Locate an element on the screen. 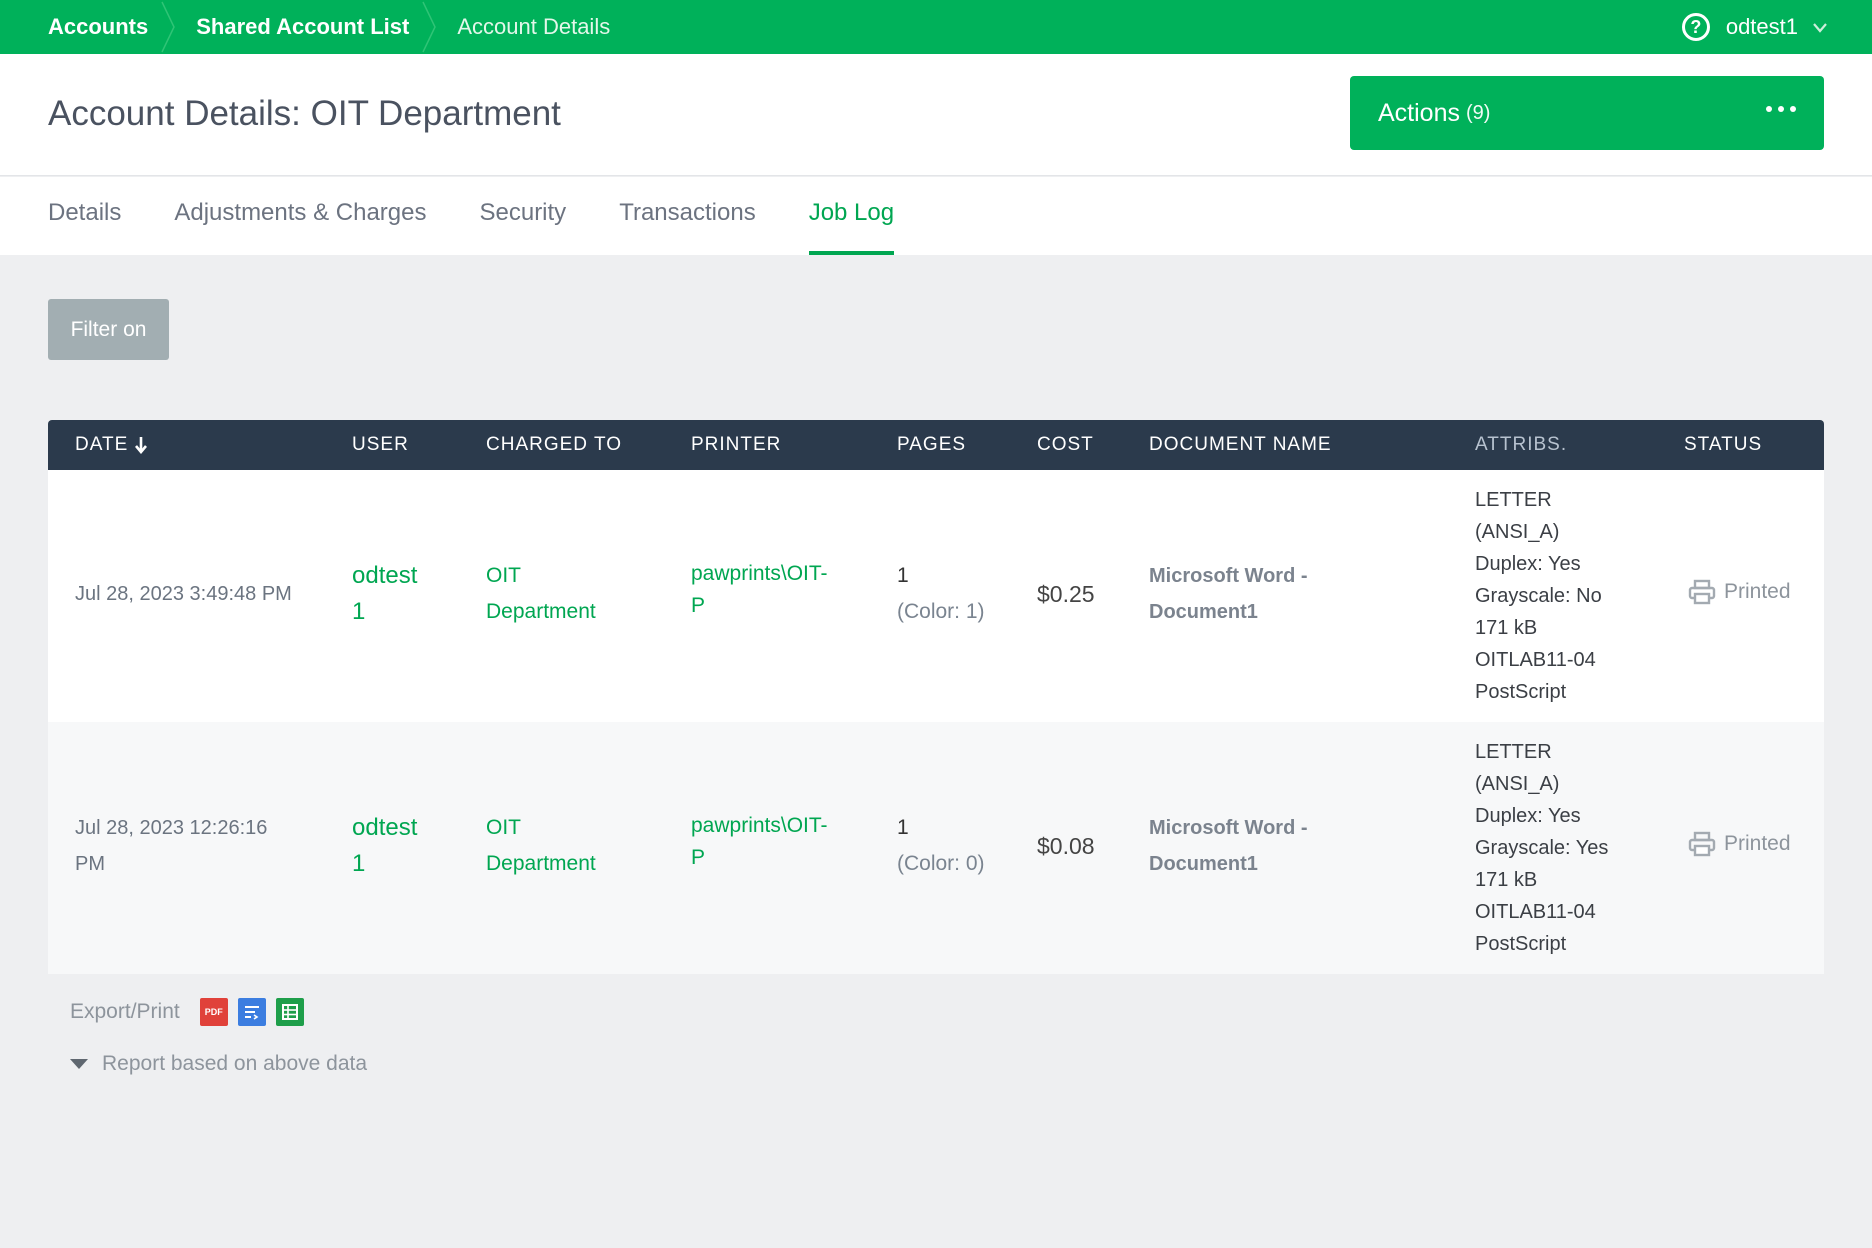  breadcrumb-account-details: Account Details is located at coordinates (537, 27).